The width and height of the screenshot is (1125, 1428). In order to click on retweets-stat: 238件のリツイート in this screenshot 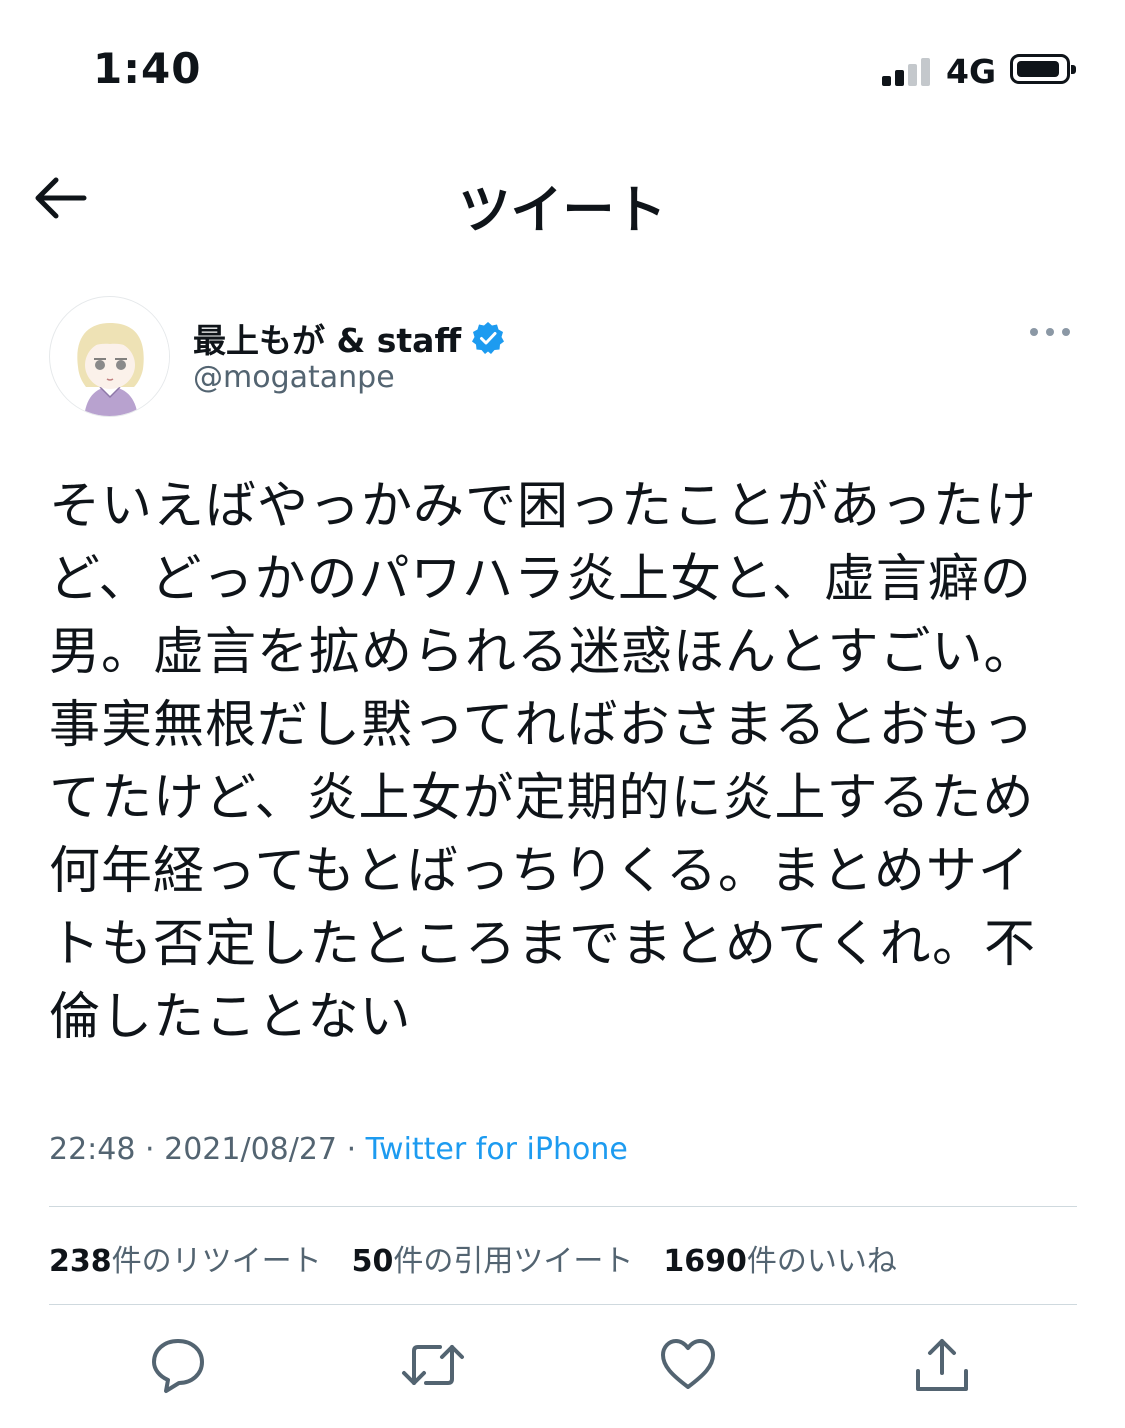, I will do `click(185, 1258)`.